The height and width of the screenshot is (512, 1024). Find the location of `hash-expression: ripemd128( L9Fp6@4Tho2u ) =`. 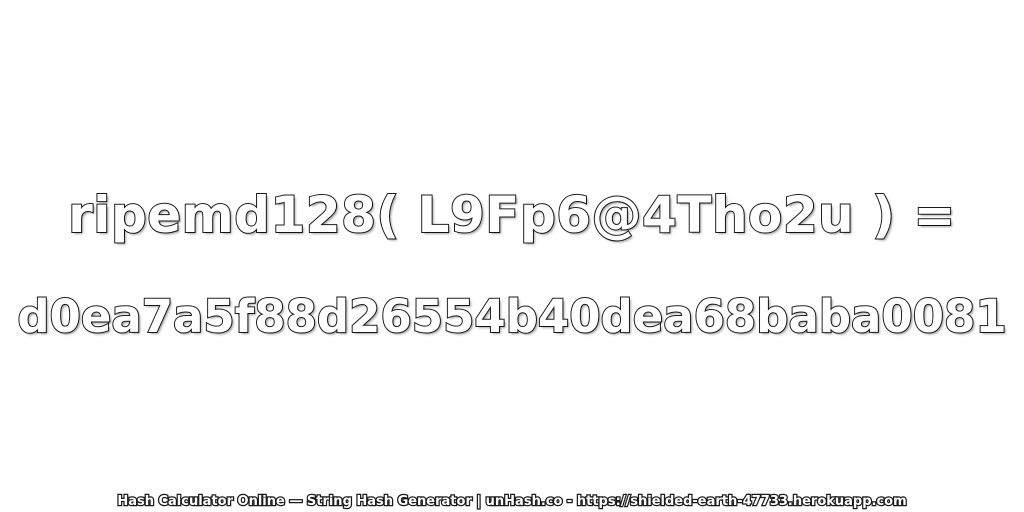

hash-expression: ripemd128( L9Fp6@4Tho2u ) = is located at coordinates (511, 215).